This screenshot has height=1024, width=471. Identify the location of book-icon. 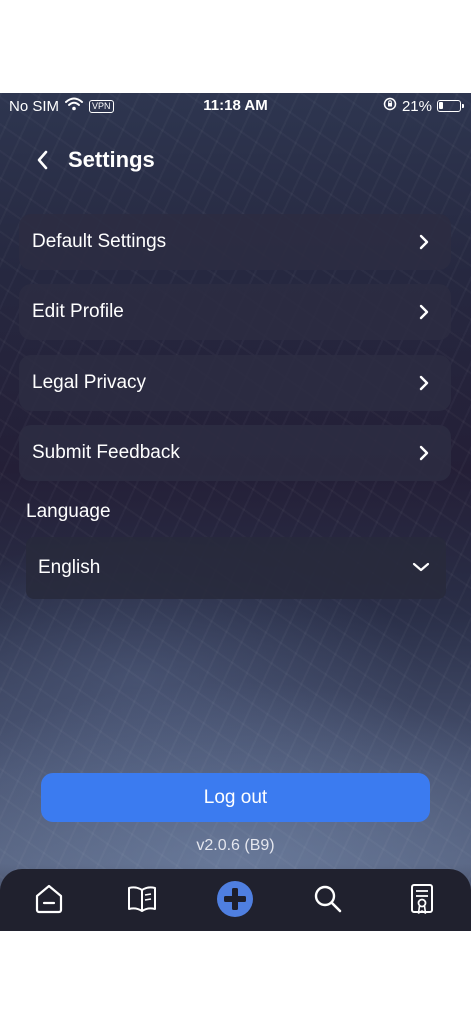
(142, 899).